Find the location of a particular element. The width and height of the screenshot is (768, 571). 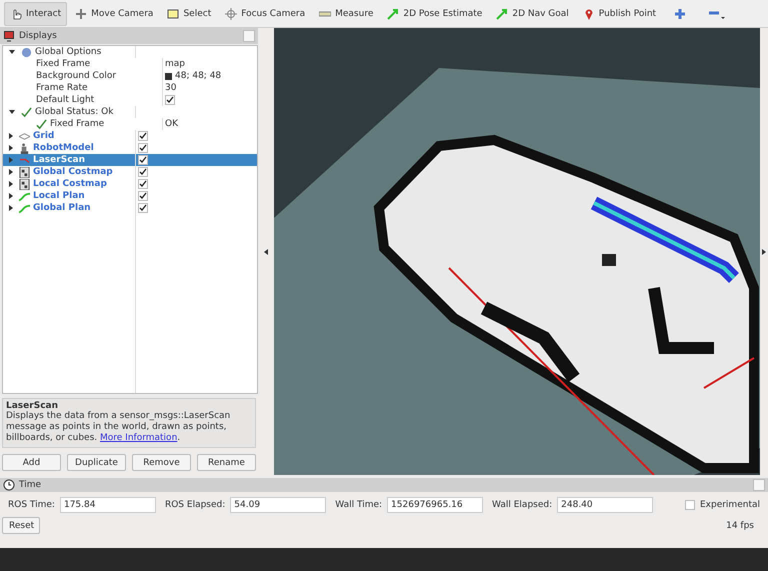

tree-row: Grid is located at coordinates (130, 136).